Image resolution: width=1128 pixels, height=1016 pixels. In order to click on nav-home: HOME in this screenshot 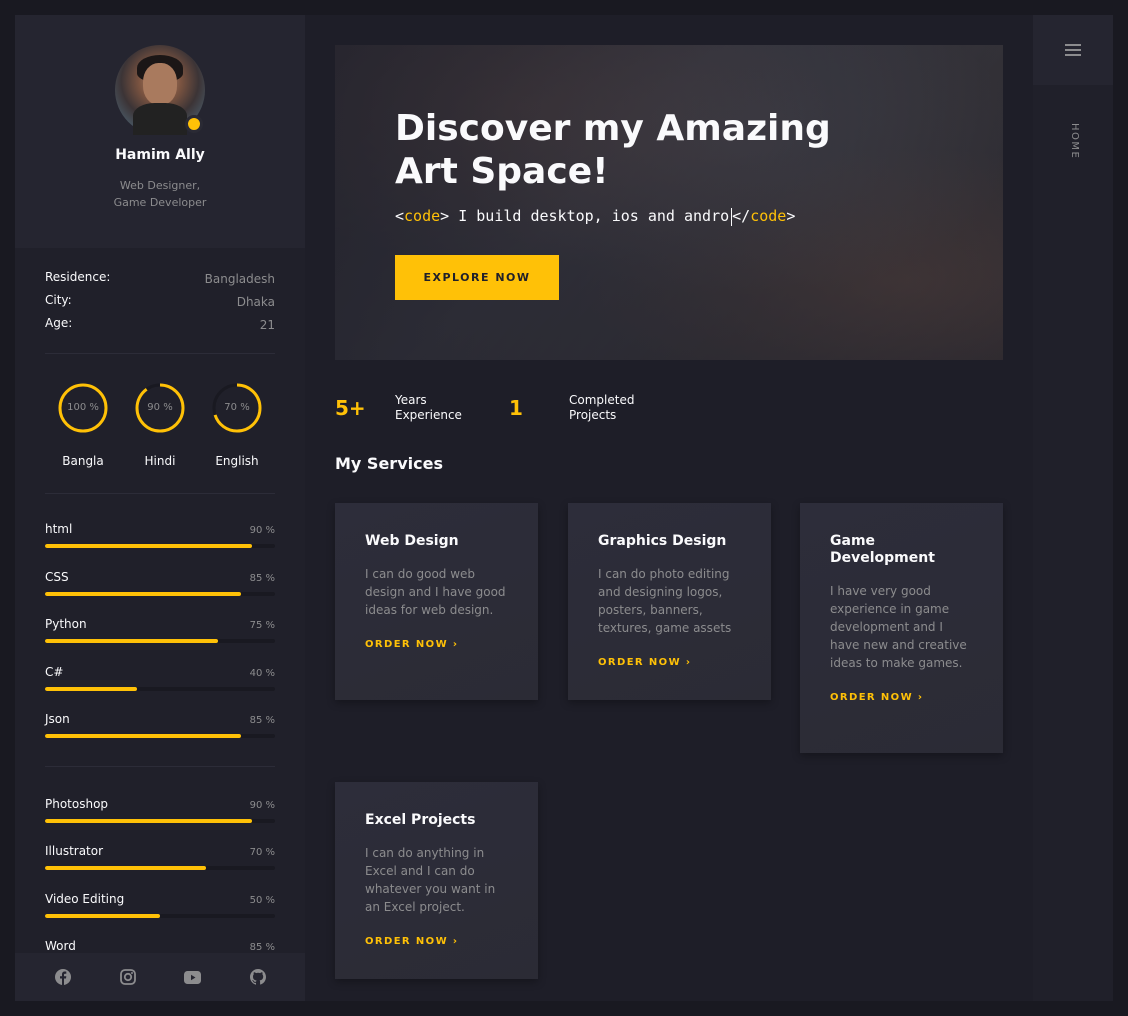, I will do `click(1070, 143)`.